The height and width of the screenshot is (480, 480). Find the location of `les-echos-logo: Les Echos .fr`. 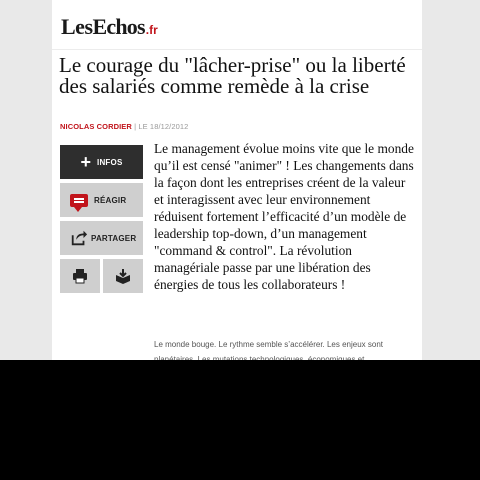

les-echos-logo: Les Echos .fr is located at coordinates (109, 27).